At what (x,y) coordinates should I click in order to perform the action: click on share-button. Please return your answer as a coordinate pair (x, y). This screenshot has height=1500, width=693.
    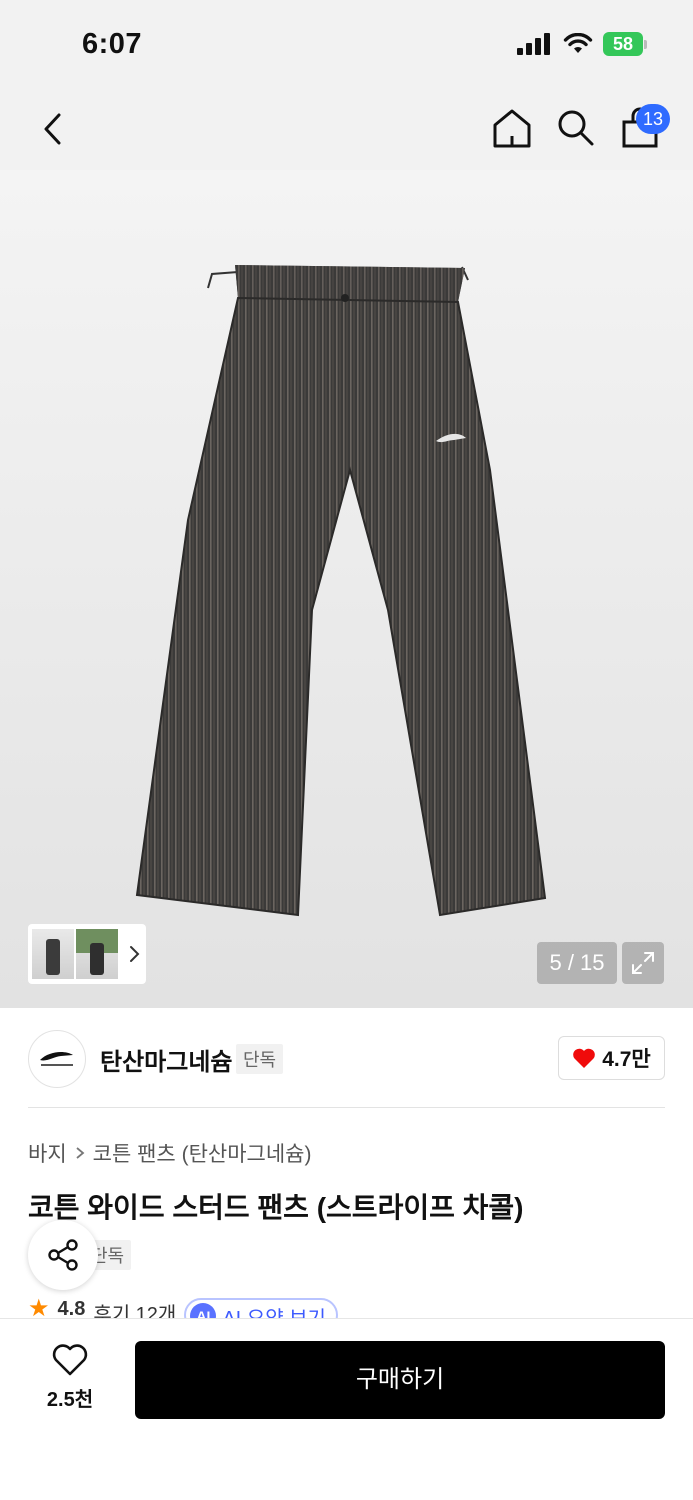
    Looking at the image, I should click on (63, 1255).